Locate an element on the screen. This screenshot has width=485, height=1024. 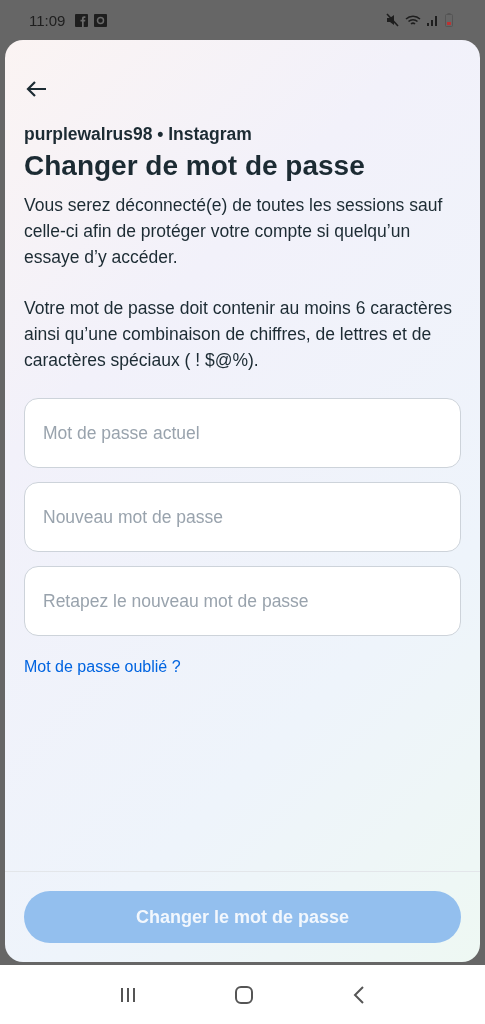
back-arrow-icon is located at coordinates (36, 89).